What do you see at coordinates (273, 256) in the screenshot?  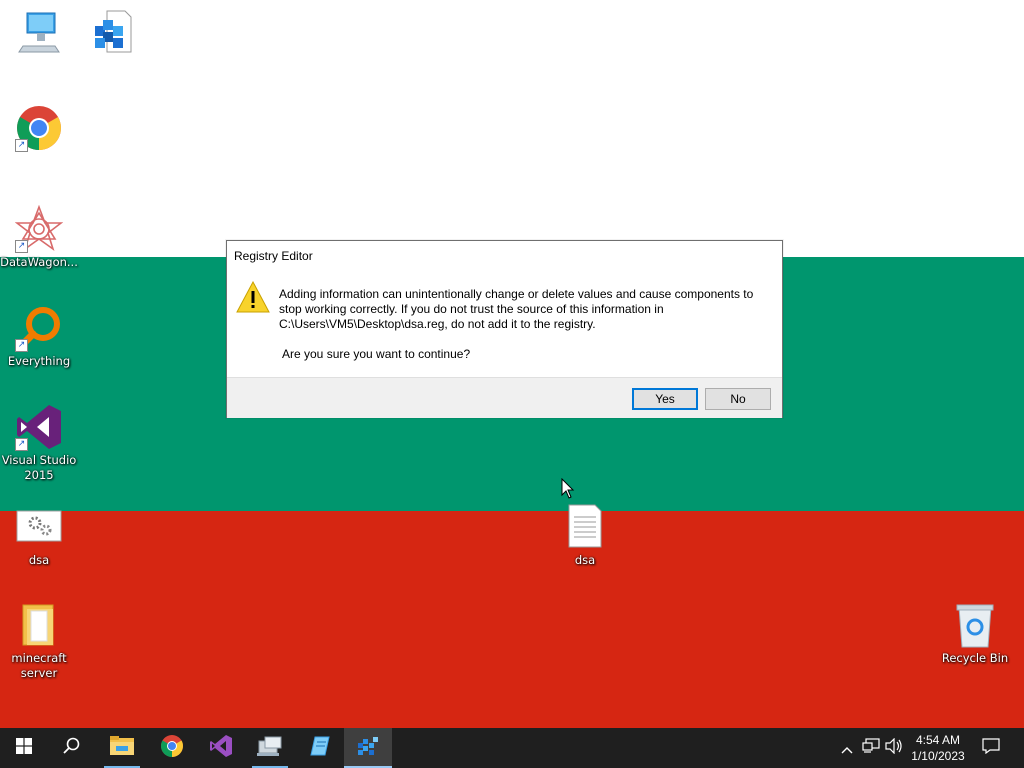 I see `dialog-title: Registry Editor` at bounding box center [273, 256].